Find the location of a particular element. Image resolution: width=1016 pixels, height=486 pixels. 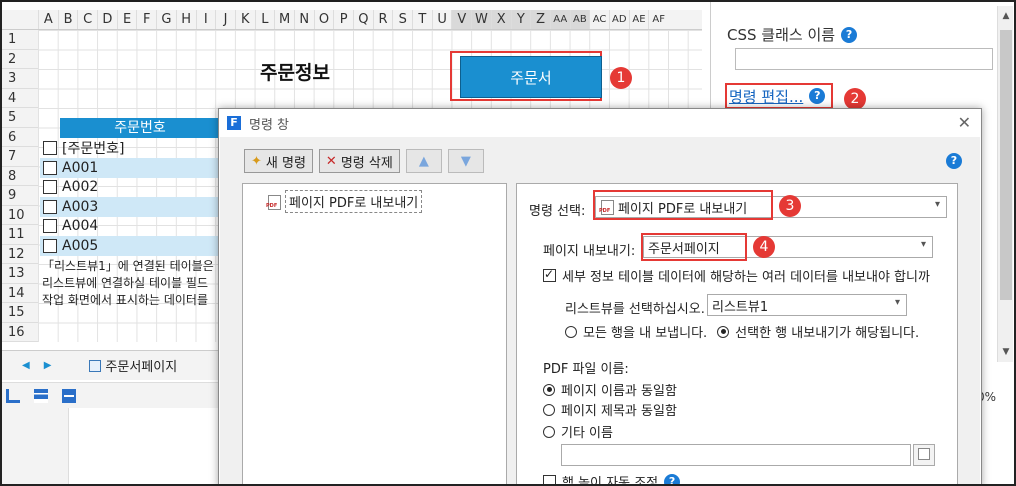

column-header: L is located at coordinates (264, 19).